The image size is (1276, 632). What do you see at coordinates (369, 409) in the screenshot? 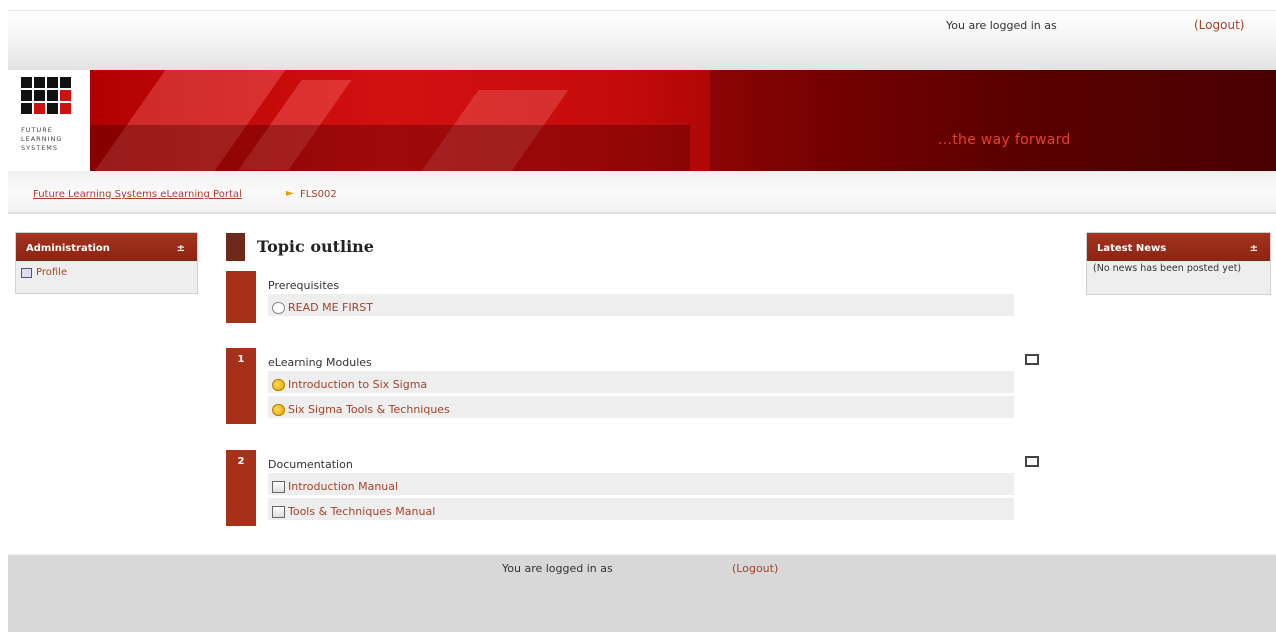
I see `activity-label: Six Sigma Tools & Techniques` at bounding box center [369, 409].